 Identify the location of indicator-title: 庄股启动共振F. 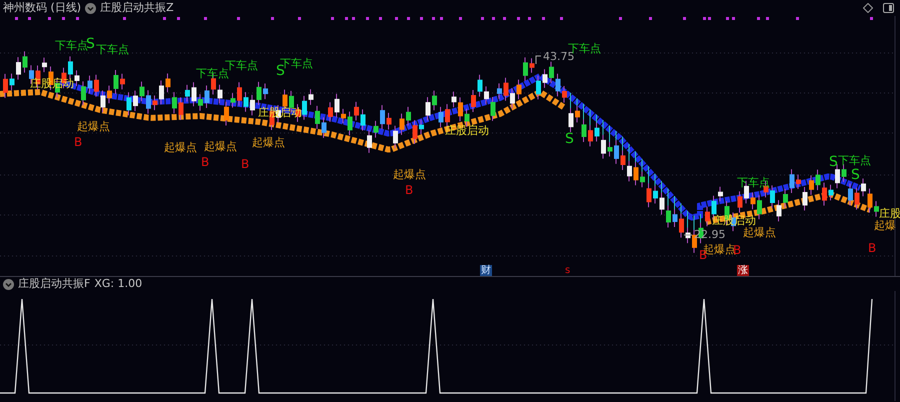
(54, 284).